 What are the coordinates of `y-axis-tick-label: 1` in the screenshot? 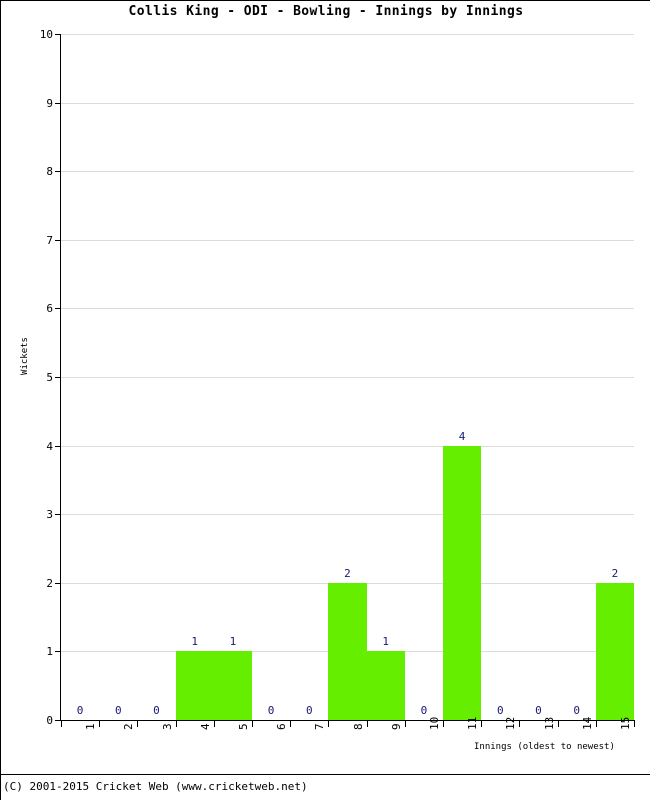 It's located at (49, 652).